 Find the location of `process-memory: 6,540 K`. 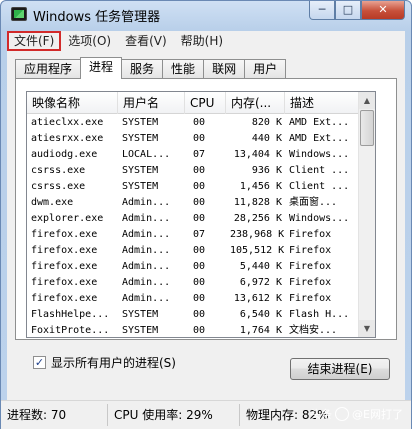

process-memory: 6,540 K is located at coordinates (260, 314).